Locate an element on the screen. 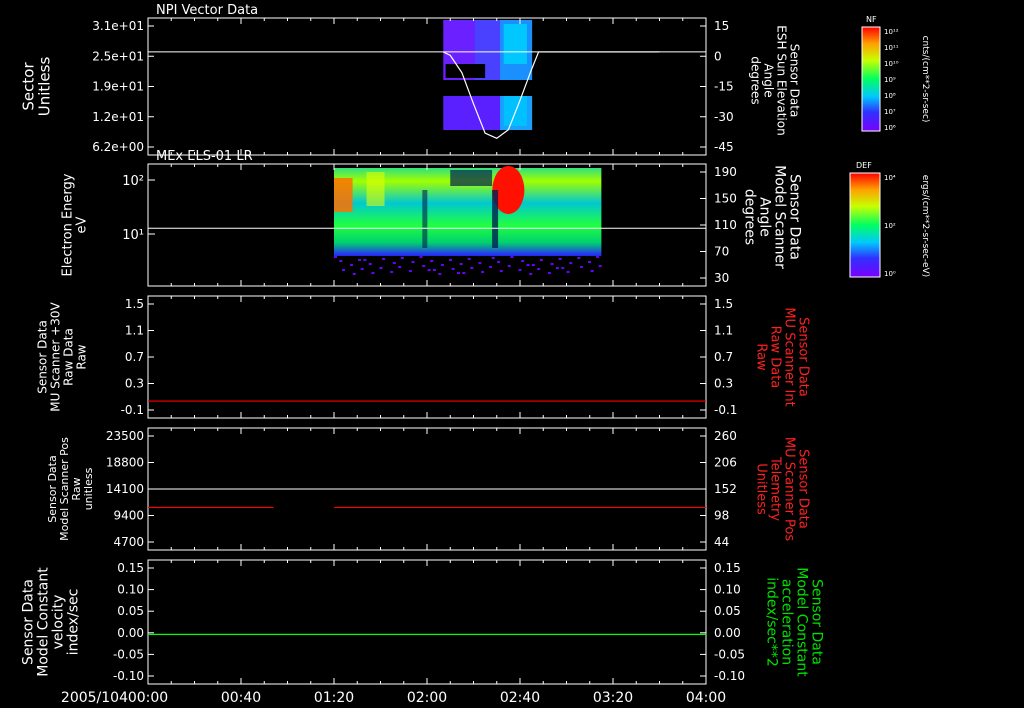 This screenshot has height=708, width=1024. y-tick-label-right: 0.7 is located at coordinates (723, 357).